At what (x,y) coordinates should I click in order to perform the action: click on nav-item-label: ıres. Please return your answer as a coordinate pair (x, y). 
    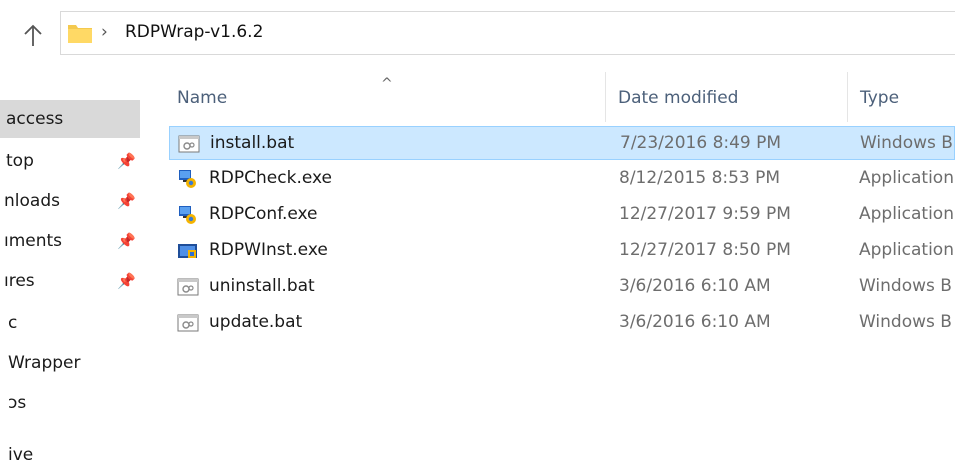
    Looking at the image, I should click on (19, 281).